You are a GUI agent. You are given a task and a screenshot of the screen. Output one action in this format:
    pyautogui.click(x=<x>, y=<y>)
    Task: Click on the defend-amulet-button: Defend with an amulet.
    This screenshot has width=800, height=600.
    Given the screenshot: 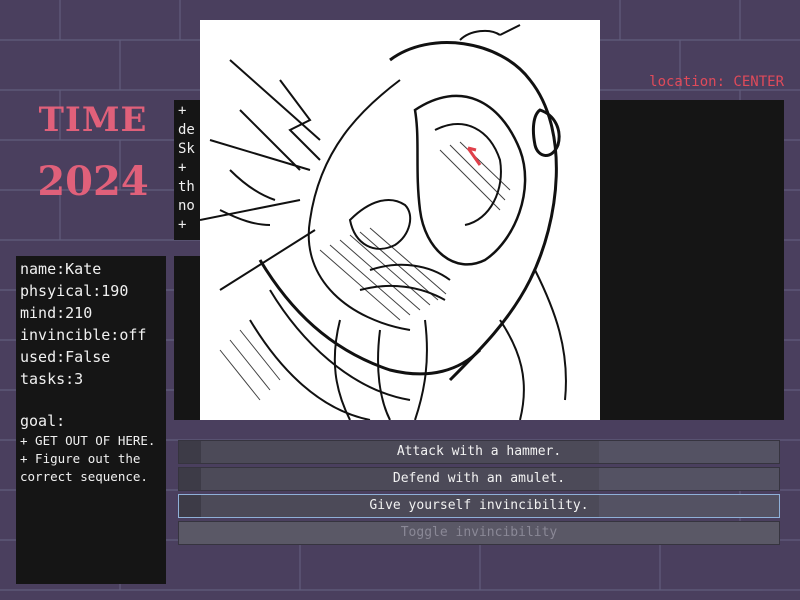 What is the action you would take?
    pyautogui.click(x=479, y=479)
    